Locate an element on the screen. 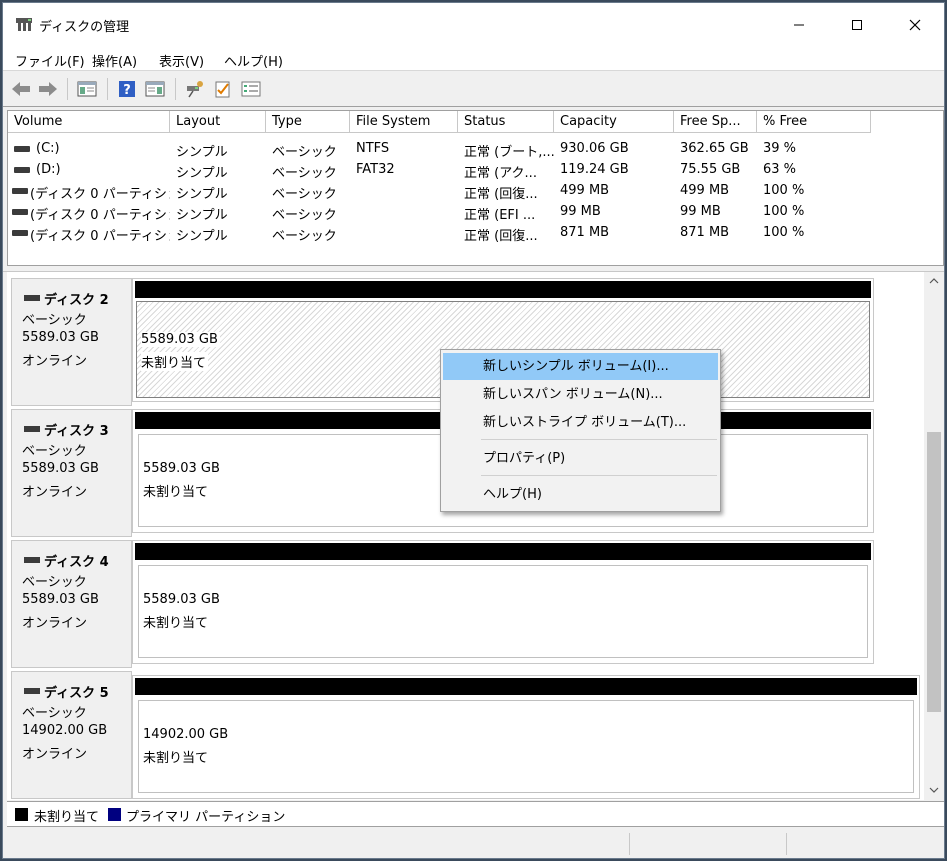 Image resolution: width=947 pixels, height=861 pixels. menu-help-item: ヘルプ(H) is located at coordinates (580, 494).